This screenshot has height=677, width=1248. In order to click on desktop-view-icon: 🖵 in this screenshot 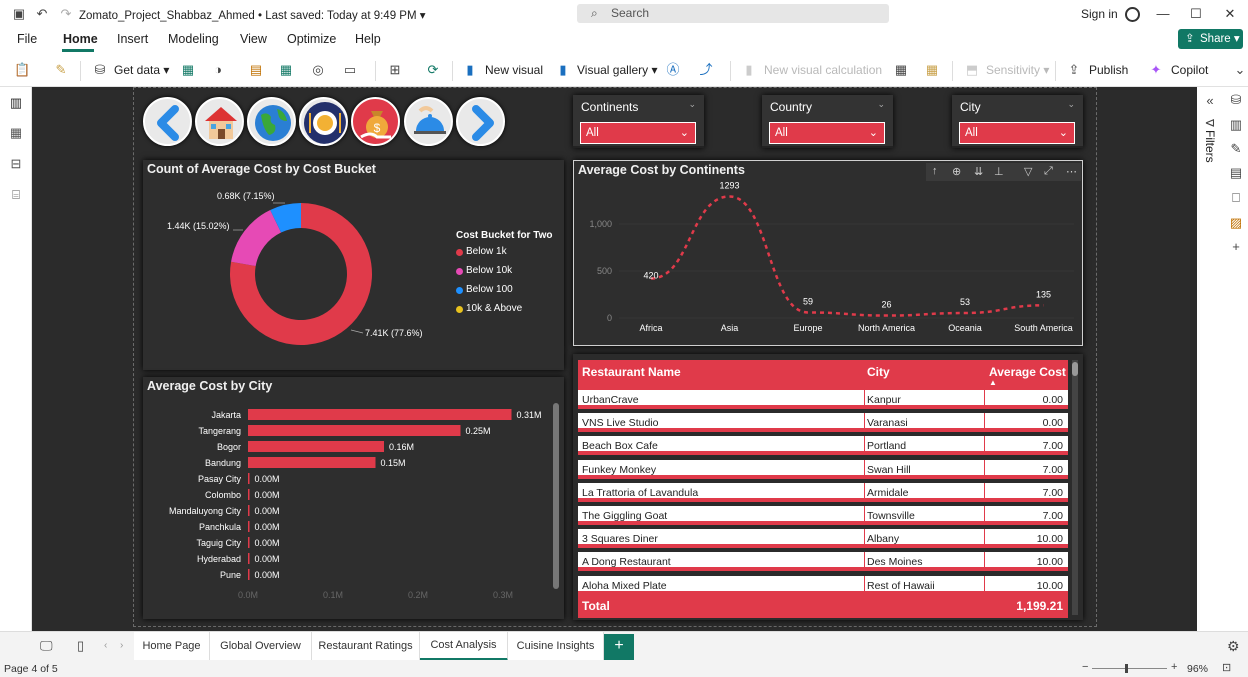, I will do `click(46, 646)`.